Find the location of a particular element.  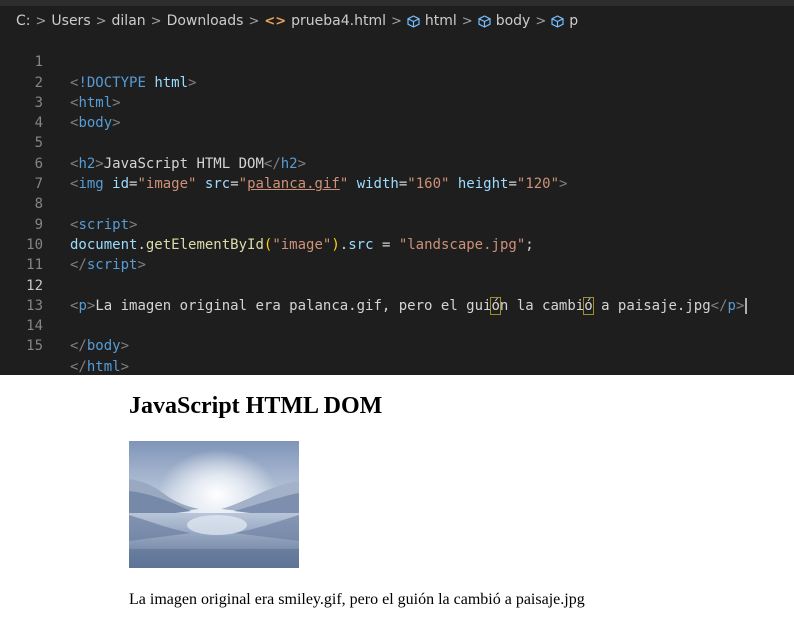

breadcrumb-folder-users: Users is located at coordinates (70, 21).